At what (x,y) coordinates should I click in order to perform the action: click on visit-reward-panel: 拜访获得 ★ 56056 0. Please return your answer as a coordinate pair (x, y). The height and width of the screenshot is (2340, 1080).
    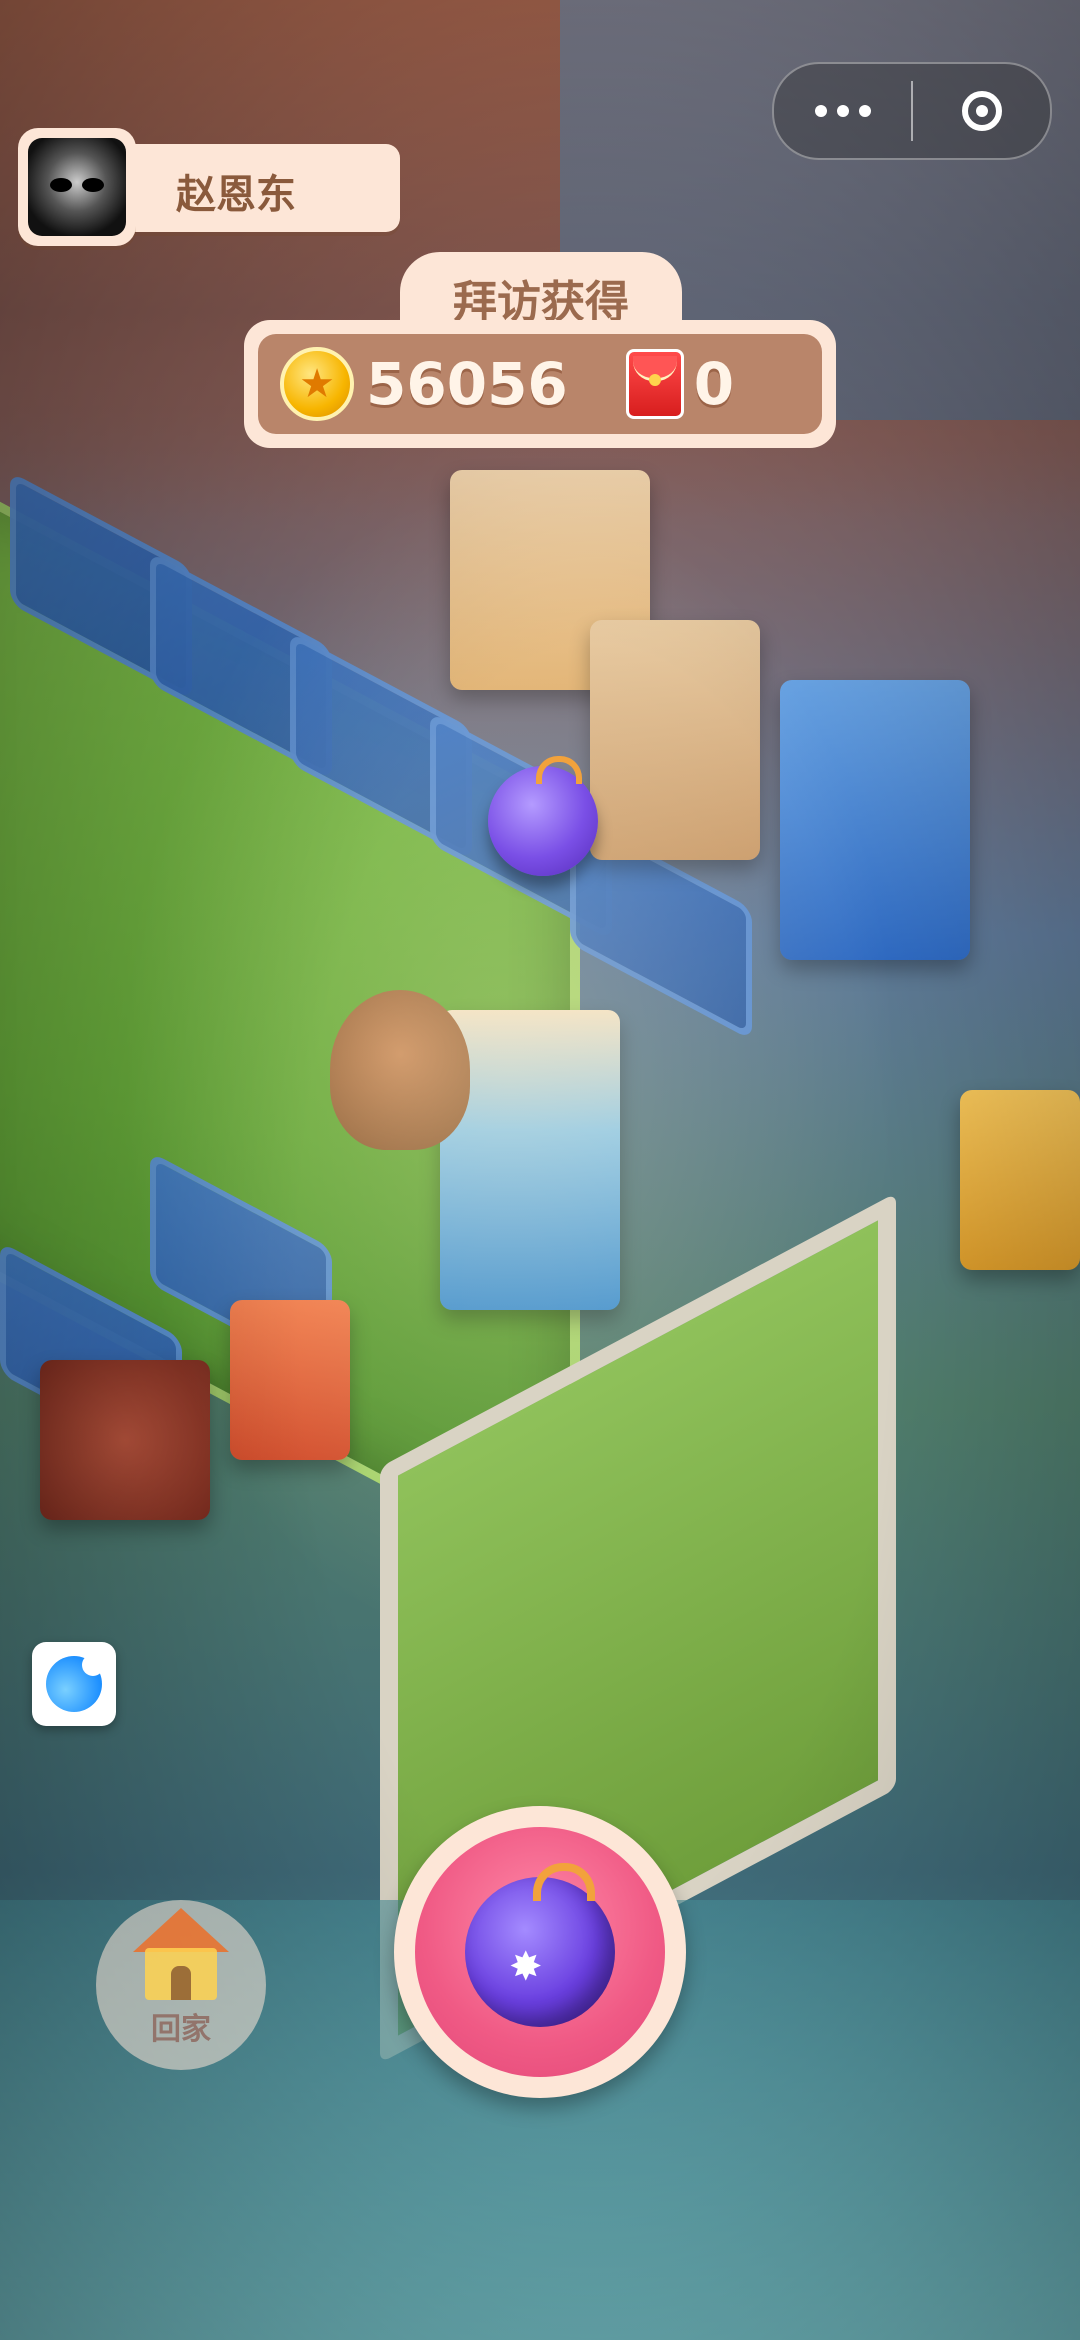
    Looking at the image, I should click on (540, 350).